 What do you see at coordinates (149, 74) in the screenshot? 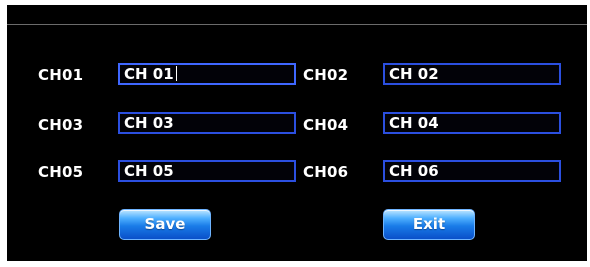
I see `ch01-name-value: CH 01` at bounding box center [149, 74].